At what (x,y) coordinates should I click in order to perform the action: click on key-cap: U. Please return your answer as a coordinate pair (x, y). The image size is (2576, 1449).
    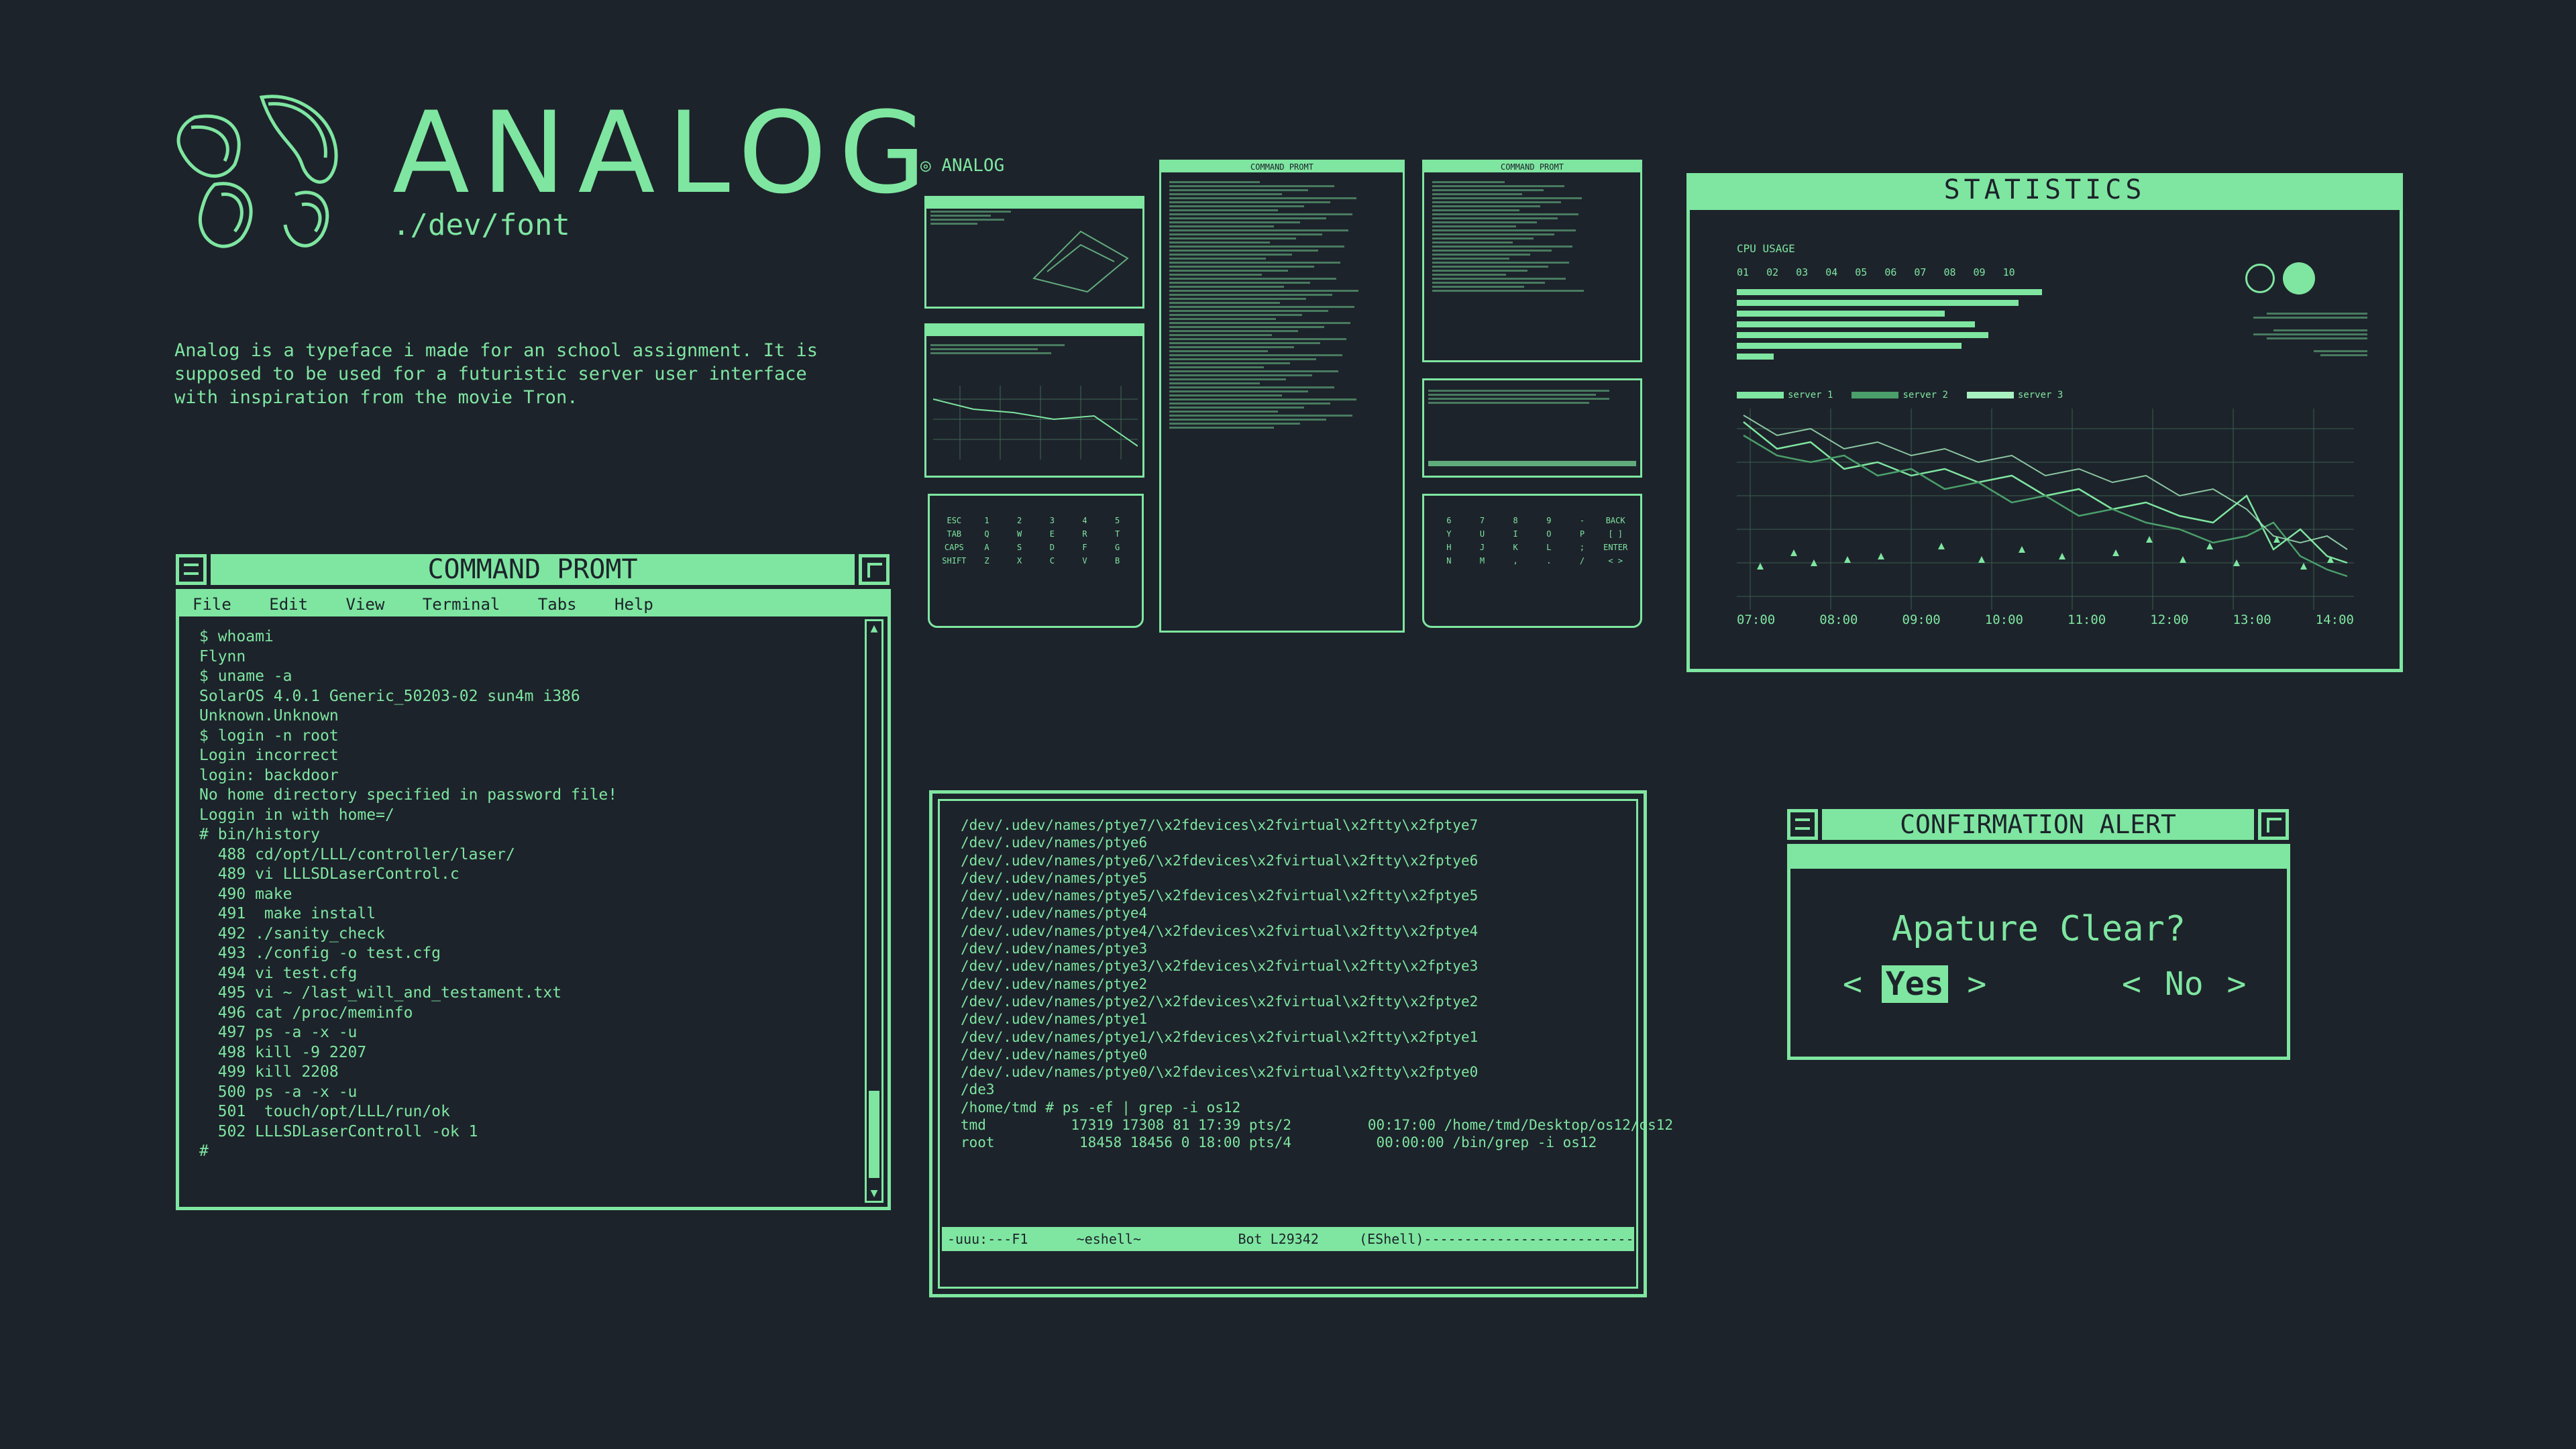
    Looking at the image, I should click on (1482, 534).